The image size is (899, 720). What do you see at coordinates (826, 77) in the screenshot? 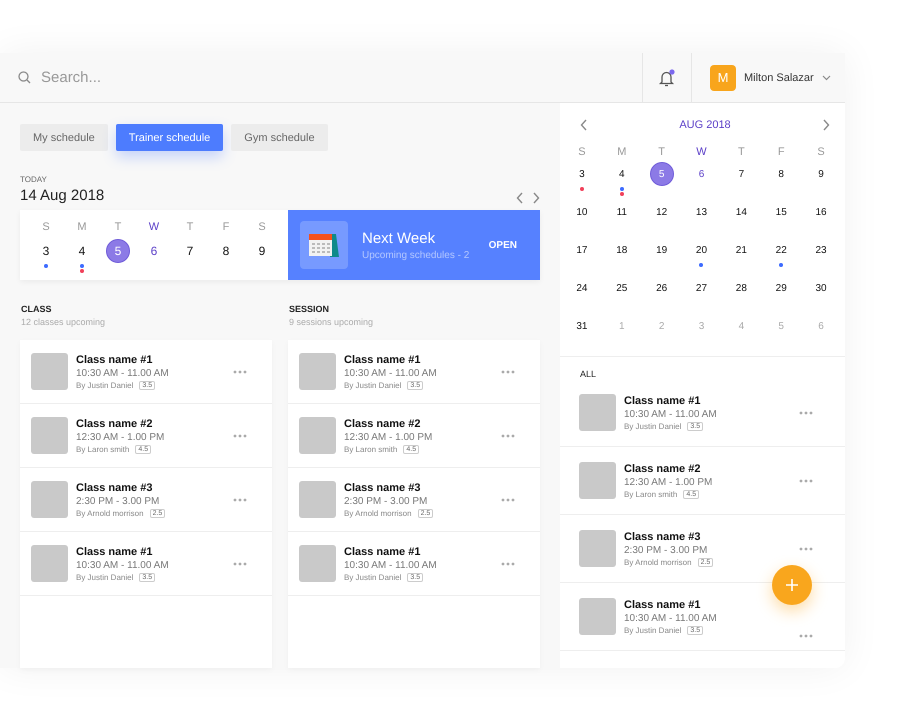
I see `caret-icon` at bounding box center [826, 77].